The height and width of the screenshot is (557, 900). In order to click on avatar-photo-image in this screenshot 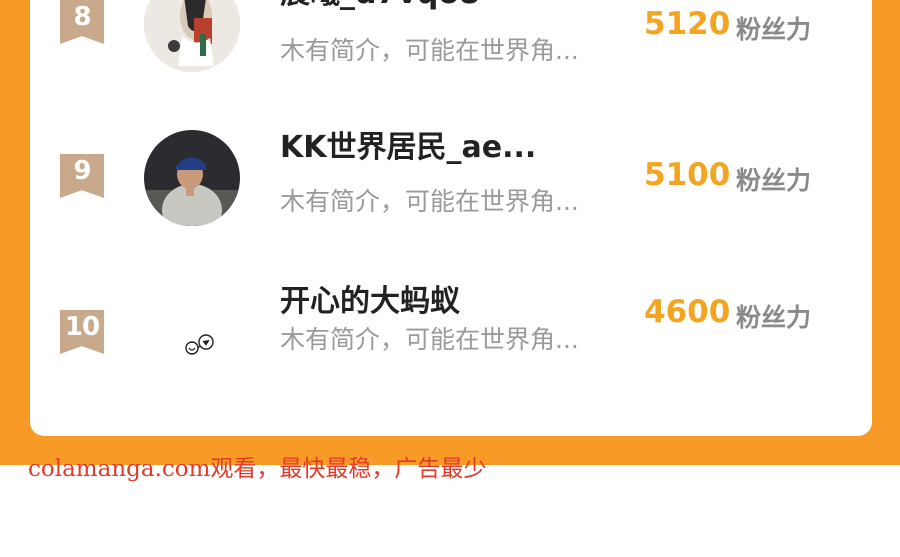, I will do `click(192, 178)`.